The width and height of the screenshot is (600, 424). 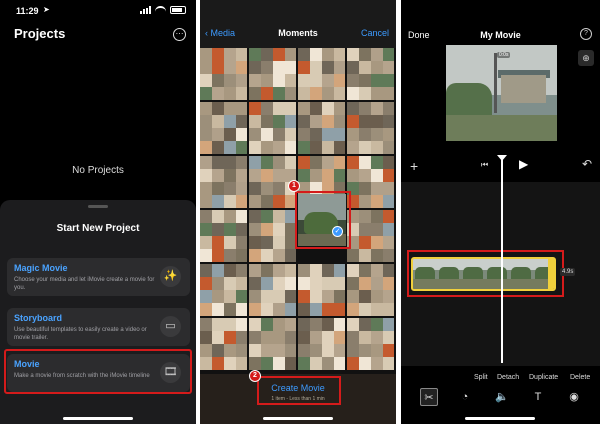 What do you see at coordinates (170, 276) in the screenshot?
I see `magic-wand-icon: ✨` at bounding box center [170, 276].